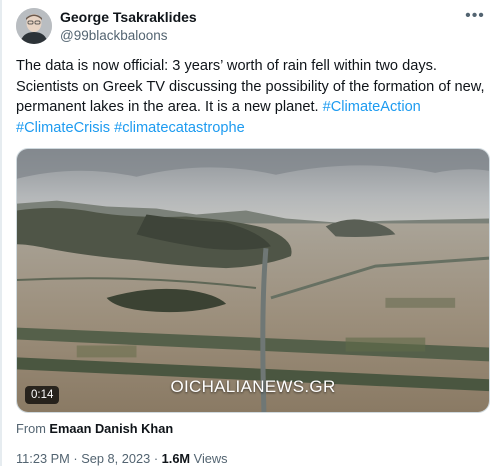 This screenshot has height=466, width=500. I want to click on avatar-image, so click(34, 26).